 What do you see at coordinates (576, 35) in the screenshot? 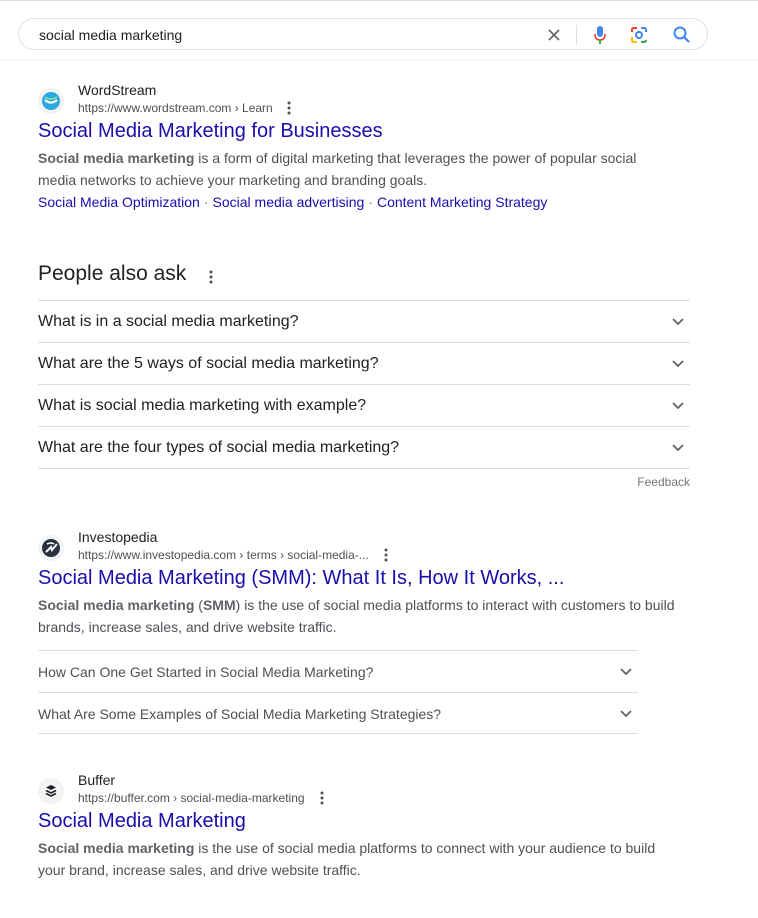
I see `search-divider` at bounding box center [576, 35].